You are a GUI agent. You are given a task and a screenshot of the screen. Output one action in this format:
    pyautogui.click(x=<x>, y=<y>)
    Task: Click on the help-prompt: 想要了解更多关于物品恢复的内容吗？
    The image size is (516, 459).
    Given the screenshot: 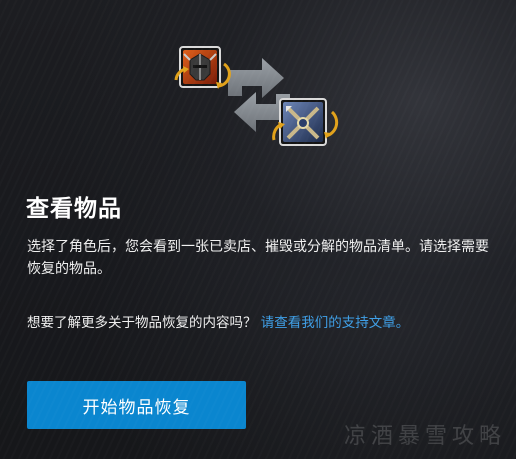 What is the action you would take?
    pyautogui.click(x=142, y=323)
    